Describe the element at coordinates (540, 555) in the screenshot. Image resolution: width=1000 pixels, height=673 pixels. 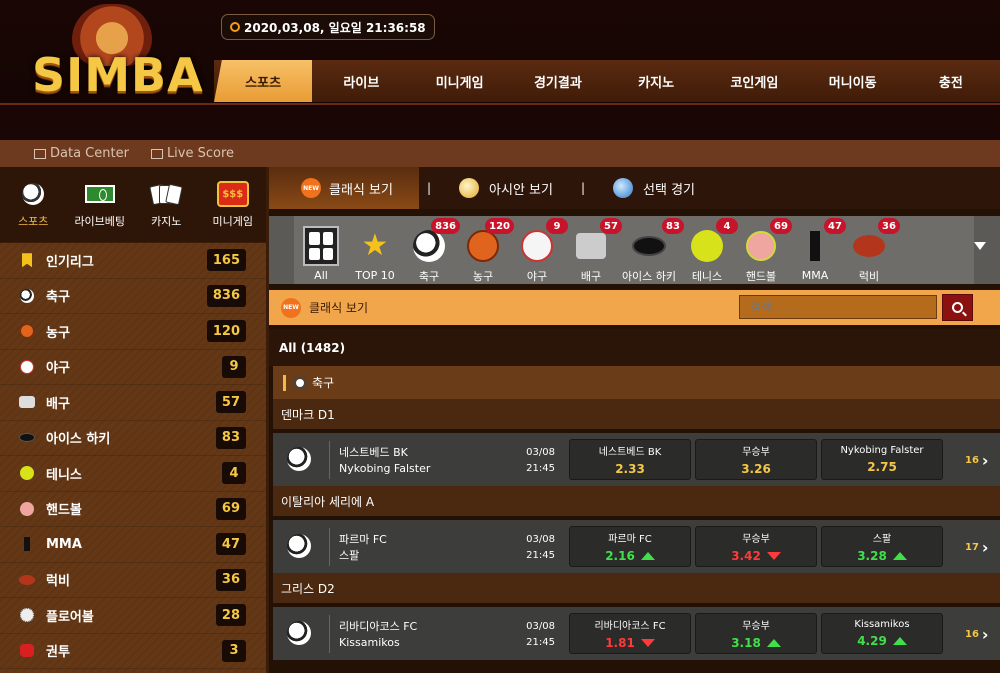
I see `match-hour: 21:45` at that location.